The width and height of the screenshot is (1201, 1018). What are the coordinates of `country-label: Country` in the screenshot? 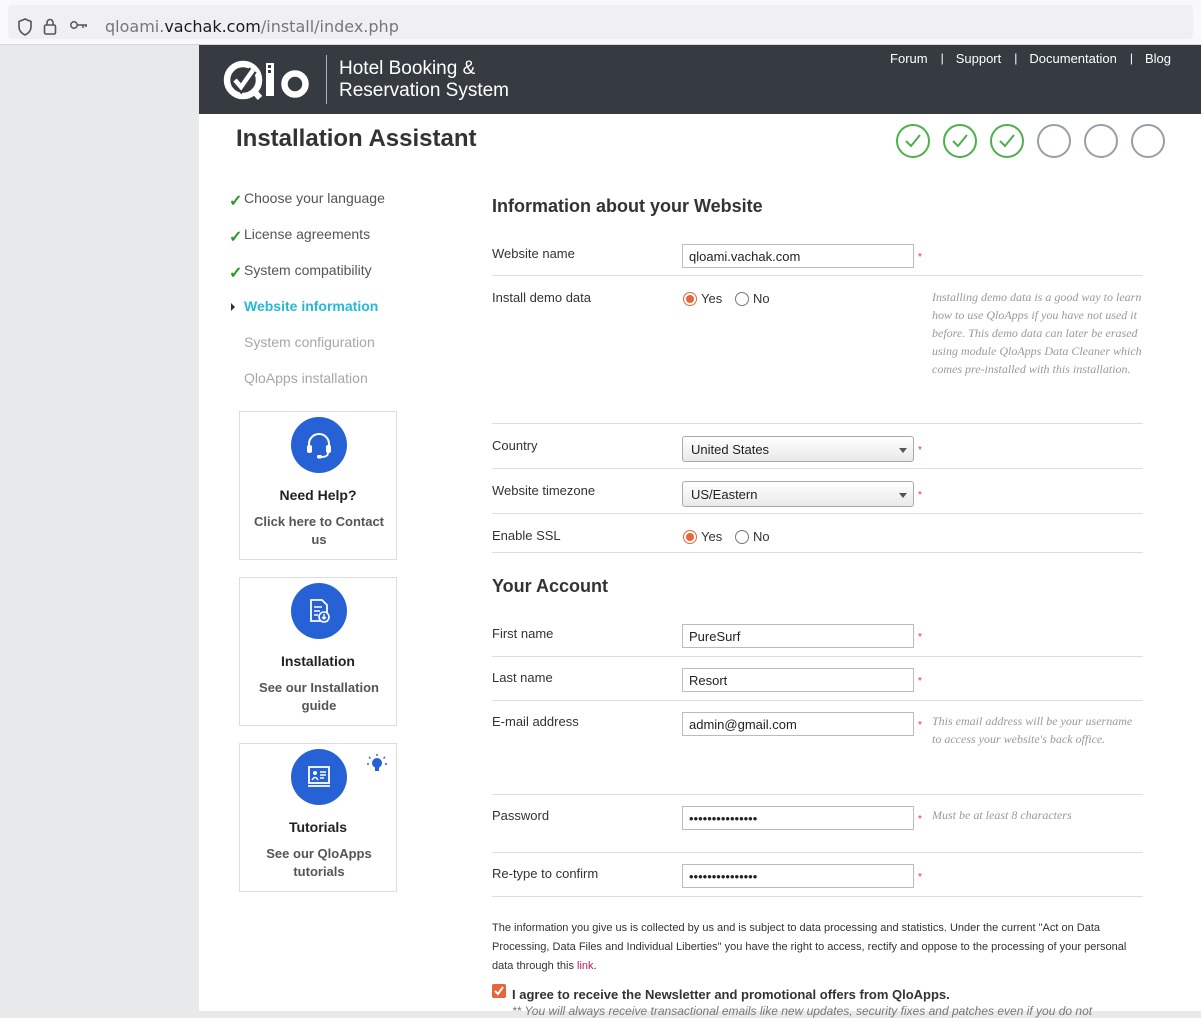 It's located at (515, 445).